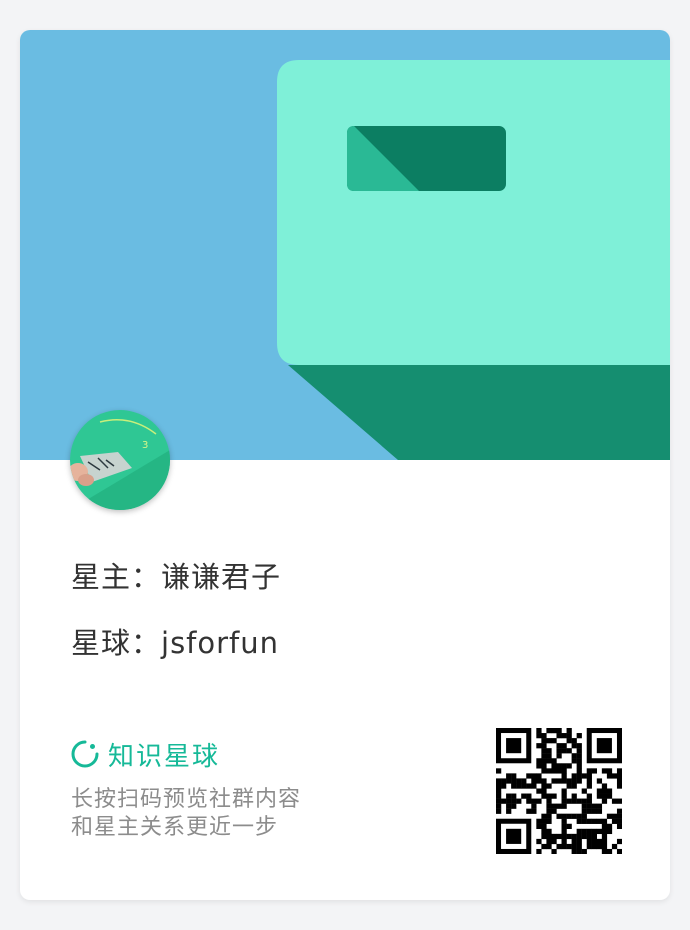 Image resolution: width=690 pixels, height=930 pixels. What do you see at coordinates (120, 460) in the screenshot?
I see `owner-avatar: 3` at bounding box center [120, 460].